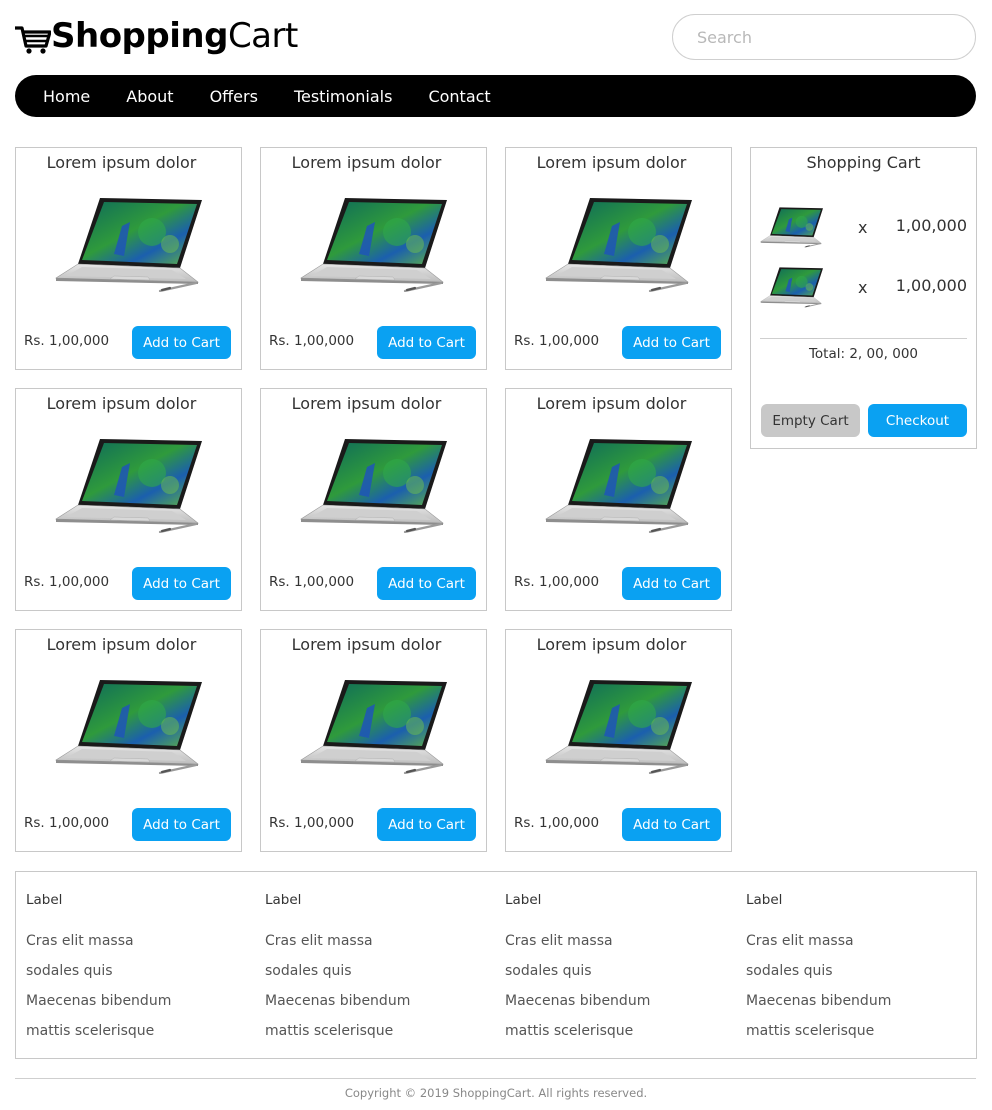 The height and width of the screenshot is (1110, 992). I want to click on cart-divider, so click(863, 338).